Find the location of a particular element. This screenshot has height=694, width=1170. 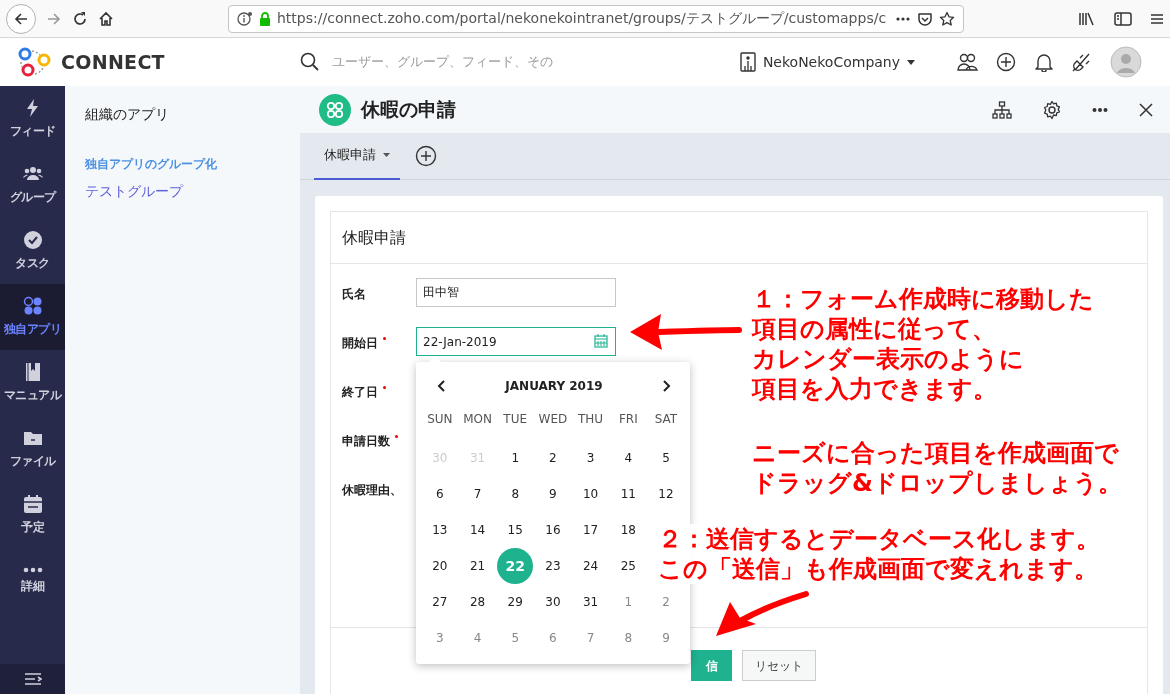

calendar-day: 21 is located at coordinates (477, 566).